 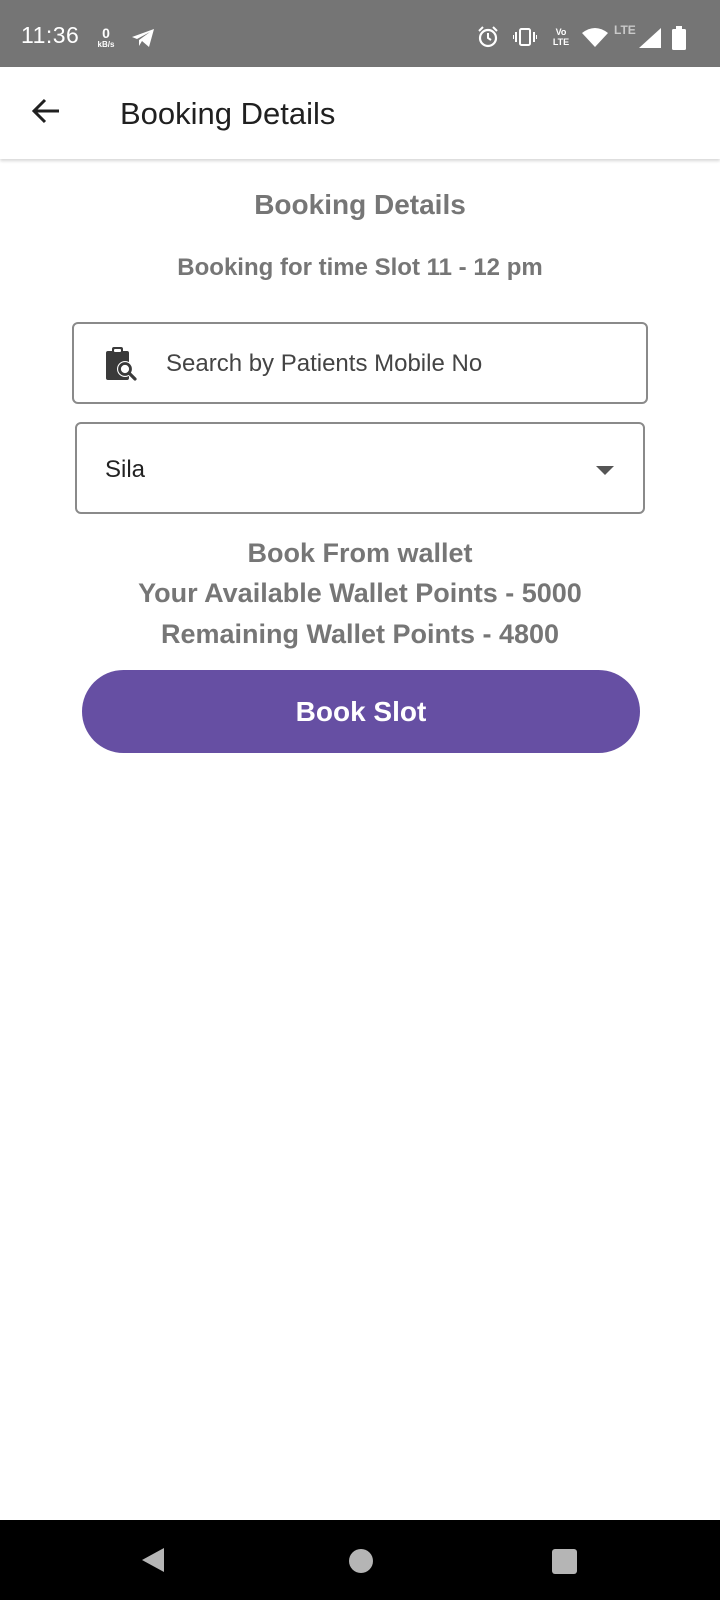 What do you see at coordinates (106, 44) in the screenshot?
I see `network-speed-unit: kB/s` at bounding box center [106, 44].